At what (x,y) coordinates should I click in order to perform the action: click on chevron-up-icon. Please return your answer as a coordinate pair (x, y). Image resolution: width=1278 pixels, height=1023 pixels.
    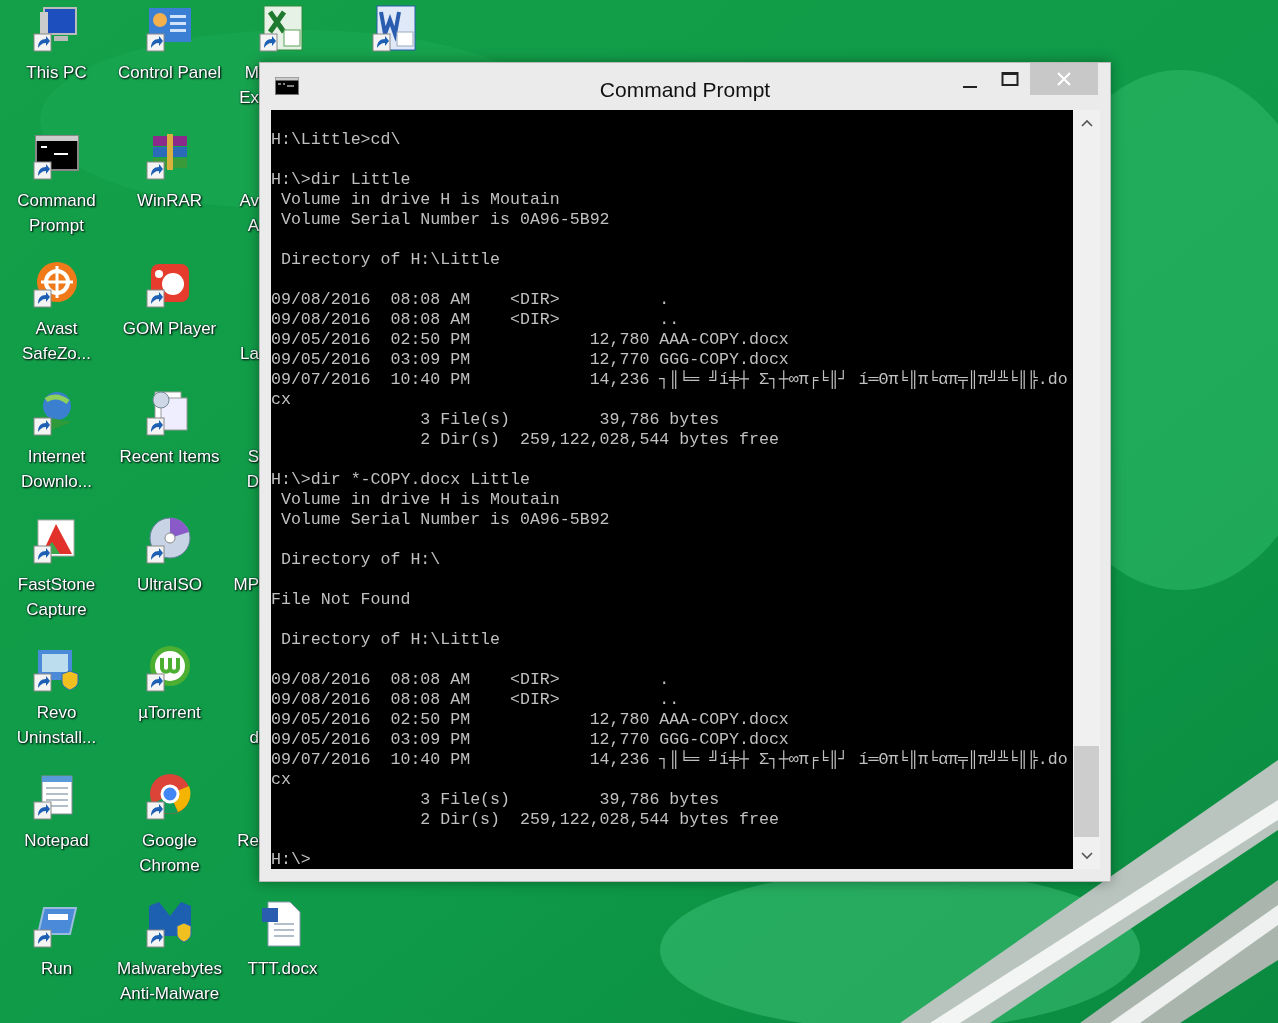
    Looking at the image, I should click on (1086, 123).